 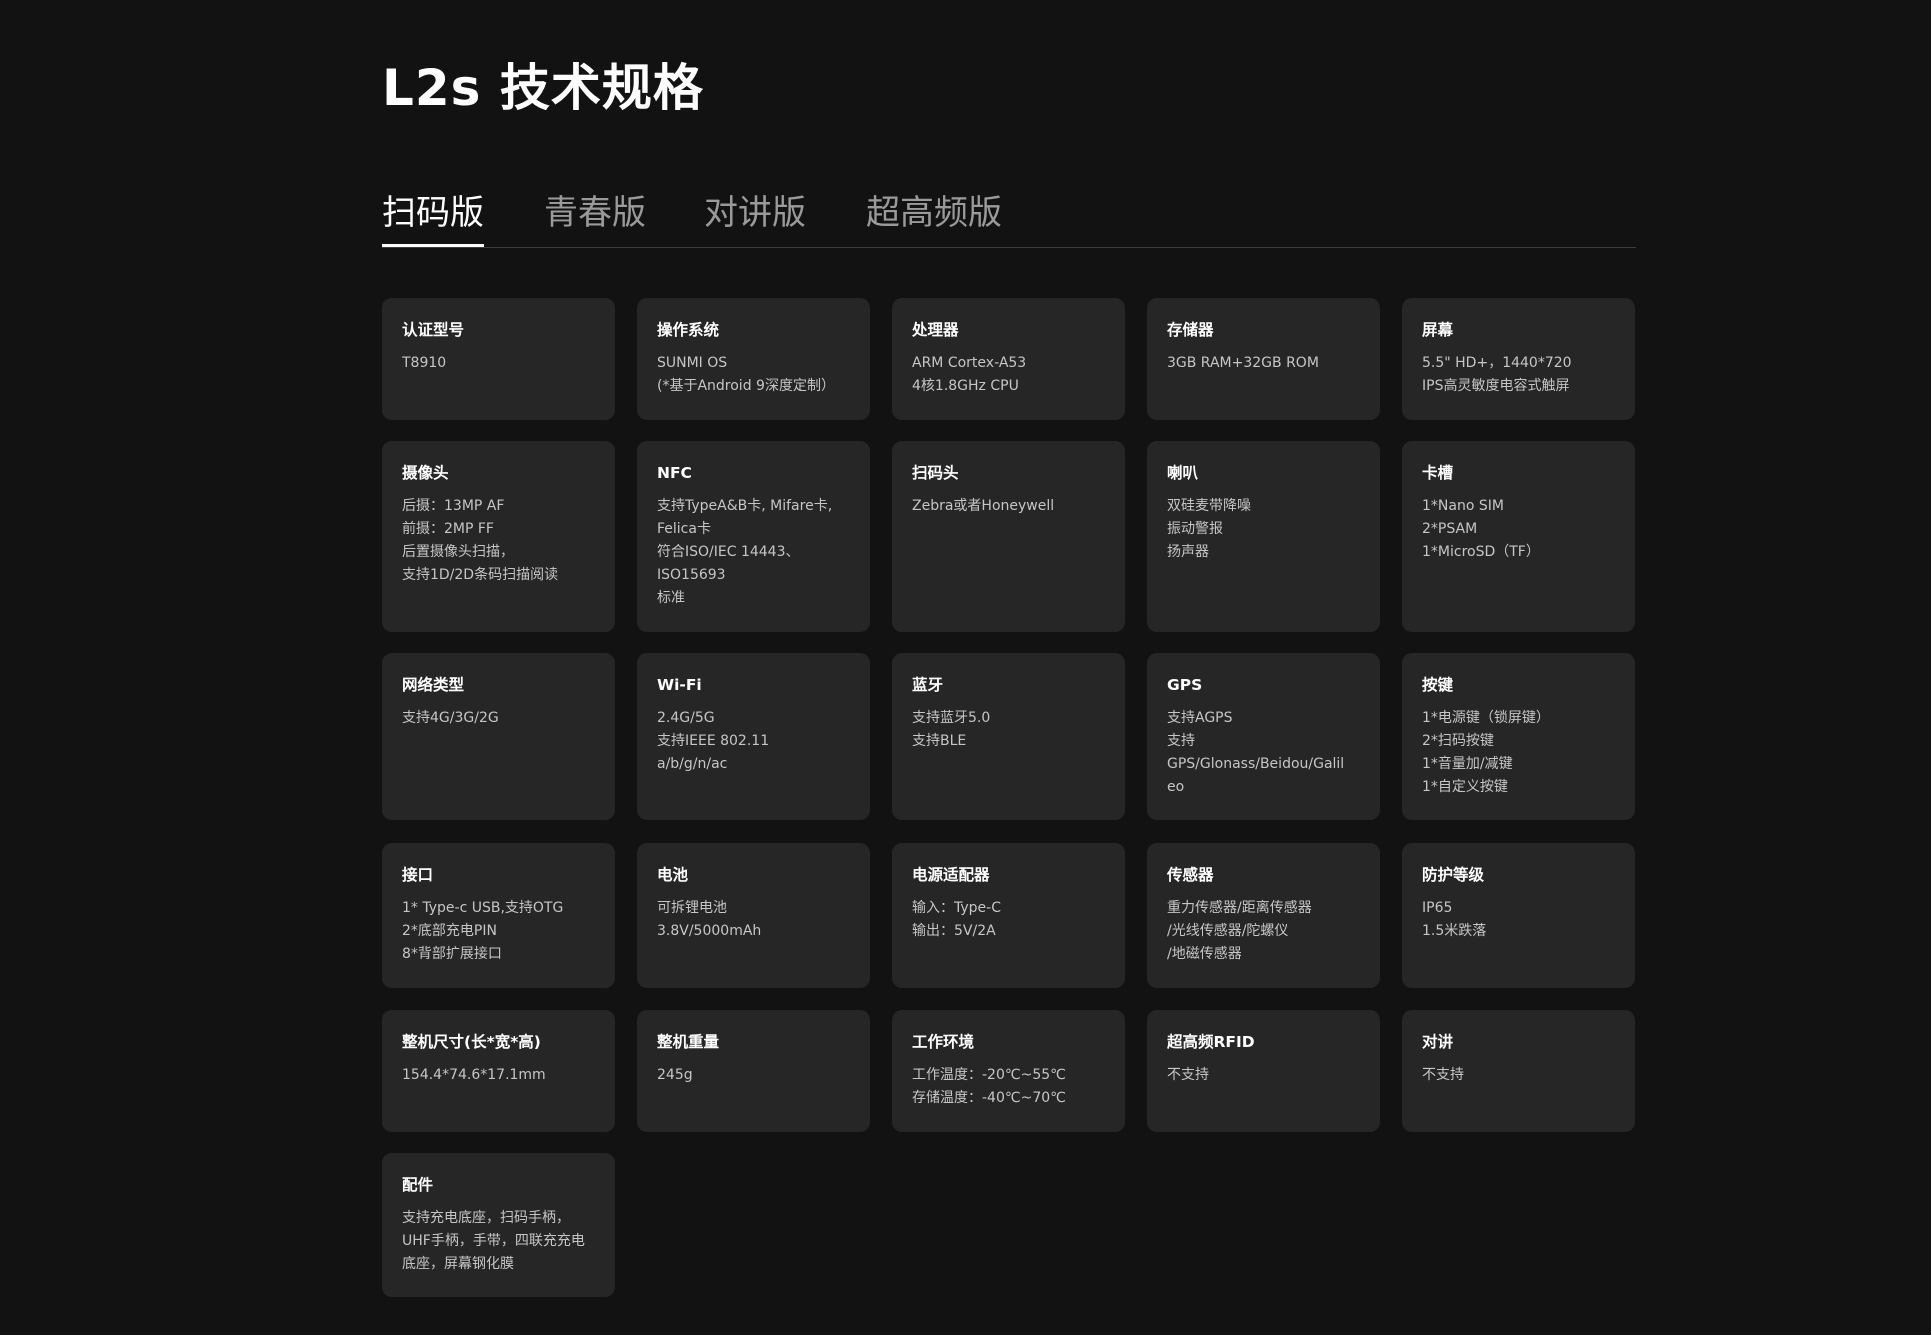 I want to click on spec-card-value: /地磁传感器, so click(x=1204, y=954).